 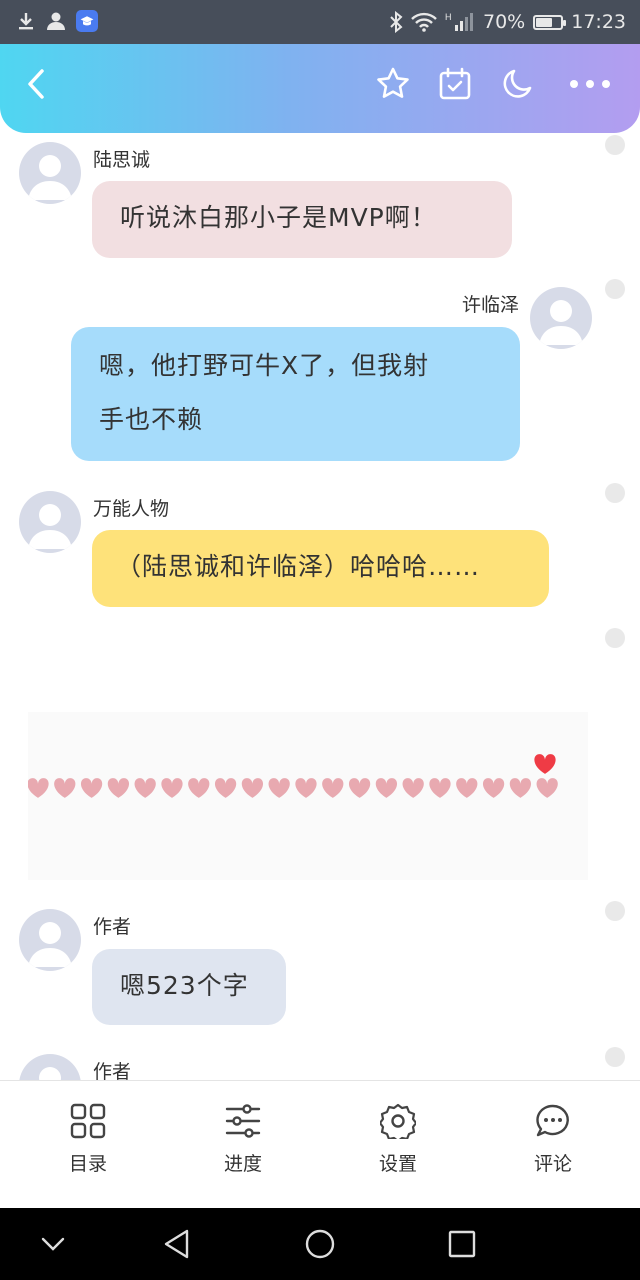 I want to click on gear-icon, so click(x=398, y=1121).